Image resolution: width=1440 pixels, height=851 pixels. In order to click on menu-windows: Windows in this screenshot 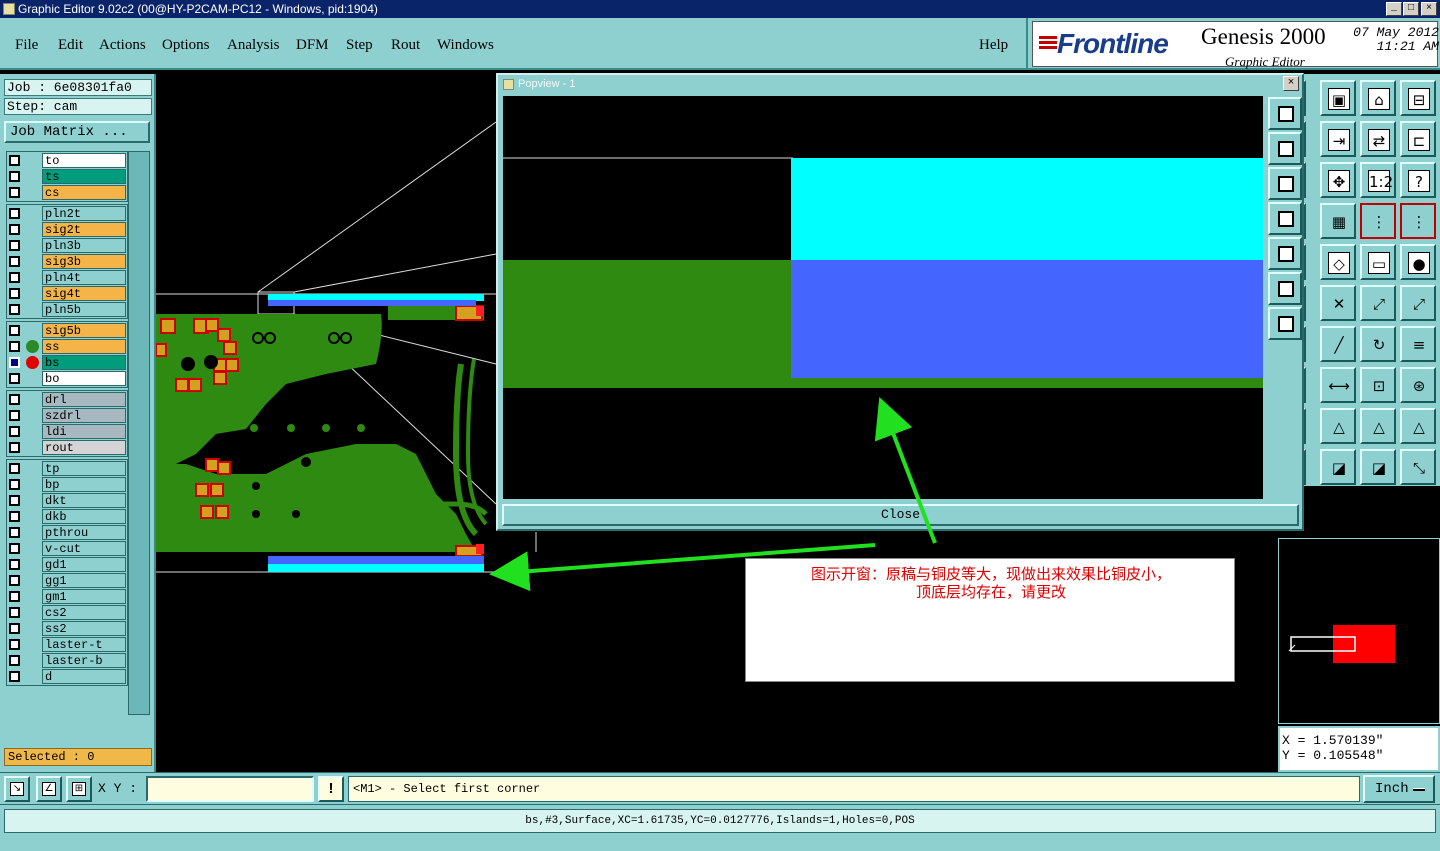, I will do `click(465, 45)`.